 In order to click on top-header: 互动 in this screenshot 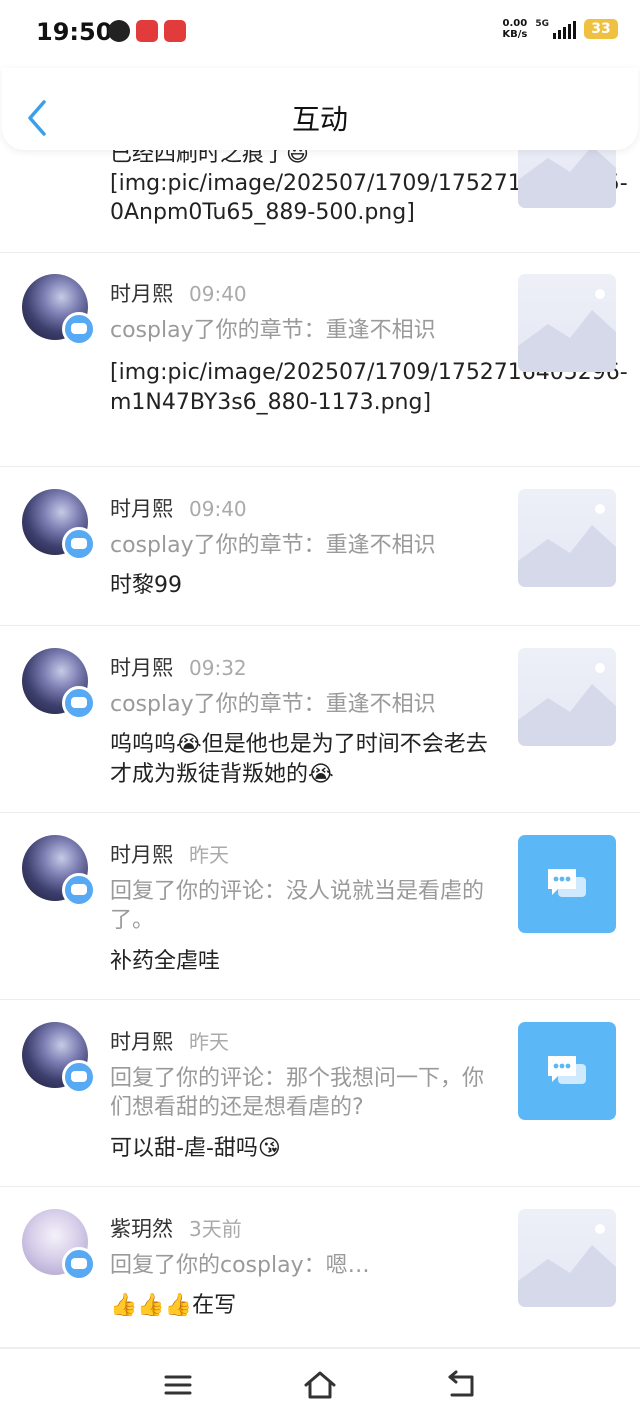, I will do `click(320, 109)`.